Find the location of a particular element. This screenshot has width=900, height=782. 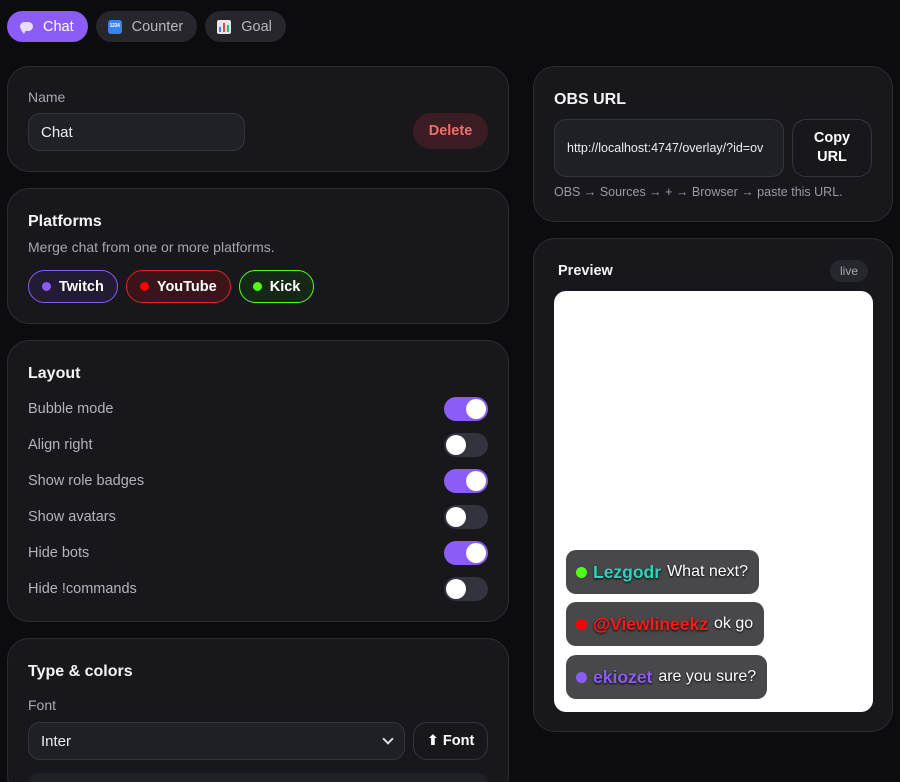

name-input: Chat is located at coordinates (136, 132).